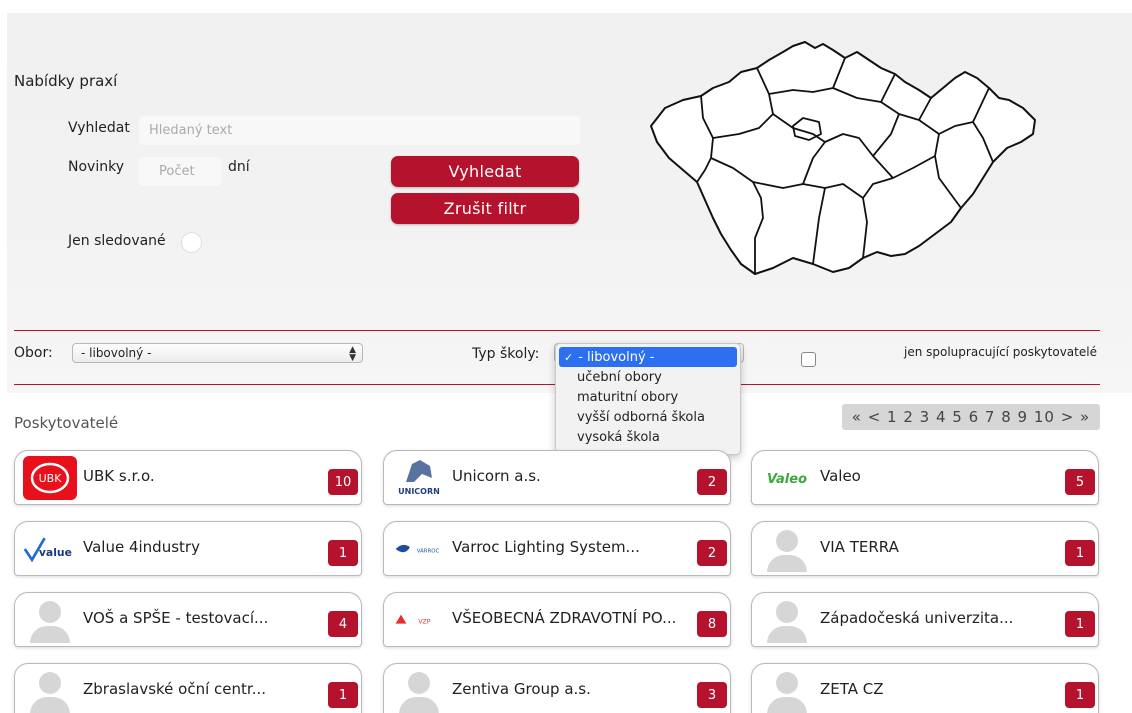  Describe the element at coordinates (188, 477) in the screenshot. I see `provider-card: UBK UBK s.r.o. 10` at that location.